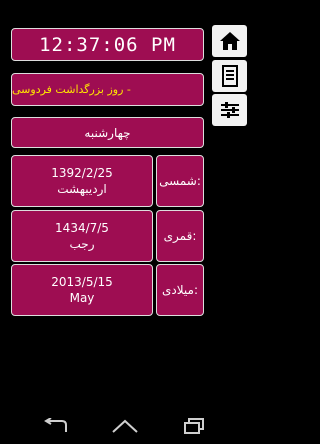 The image size is (320, 444). I want to click on document-button, so click(229, 76).